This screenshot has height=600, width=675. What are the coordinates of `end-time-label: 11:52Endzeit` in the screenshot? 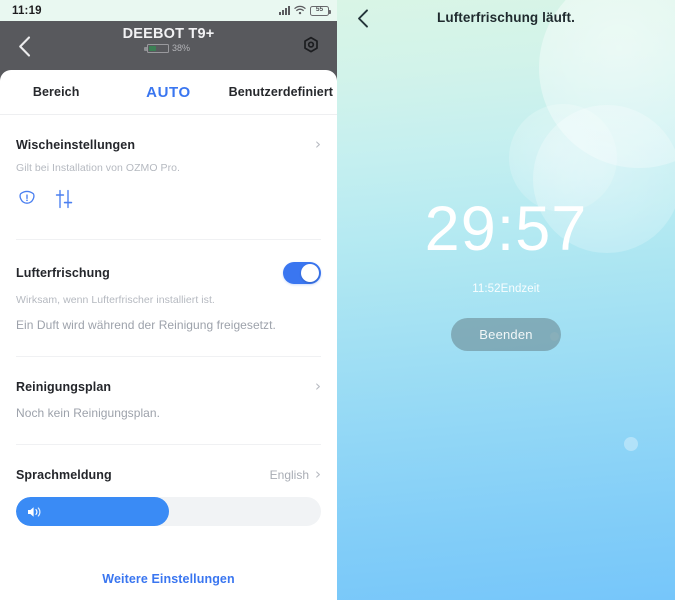 It's located at (506, 288).